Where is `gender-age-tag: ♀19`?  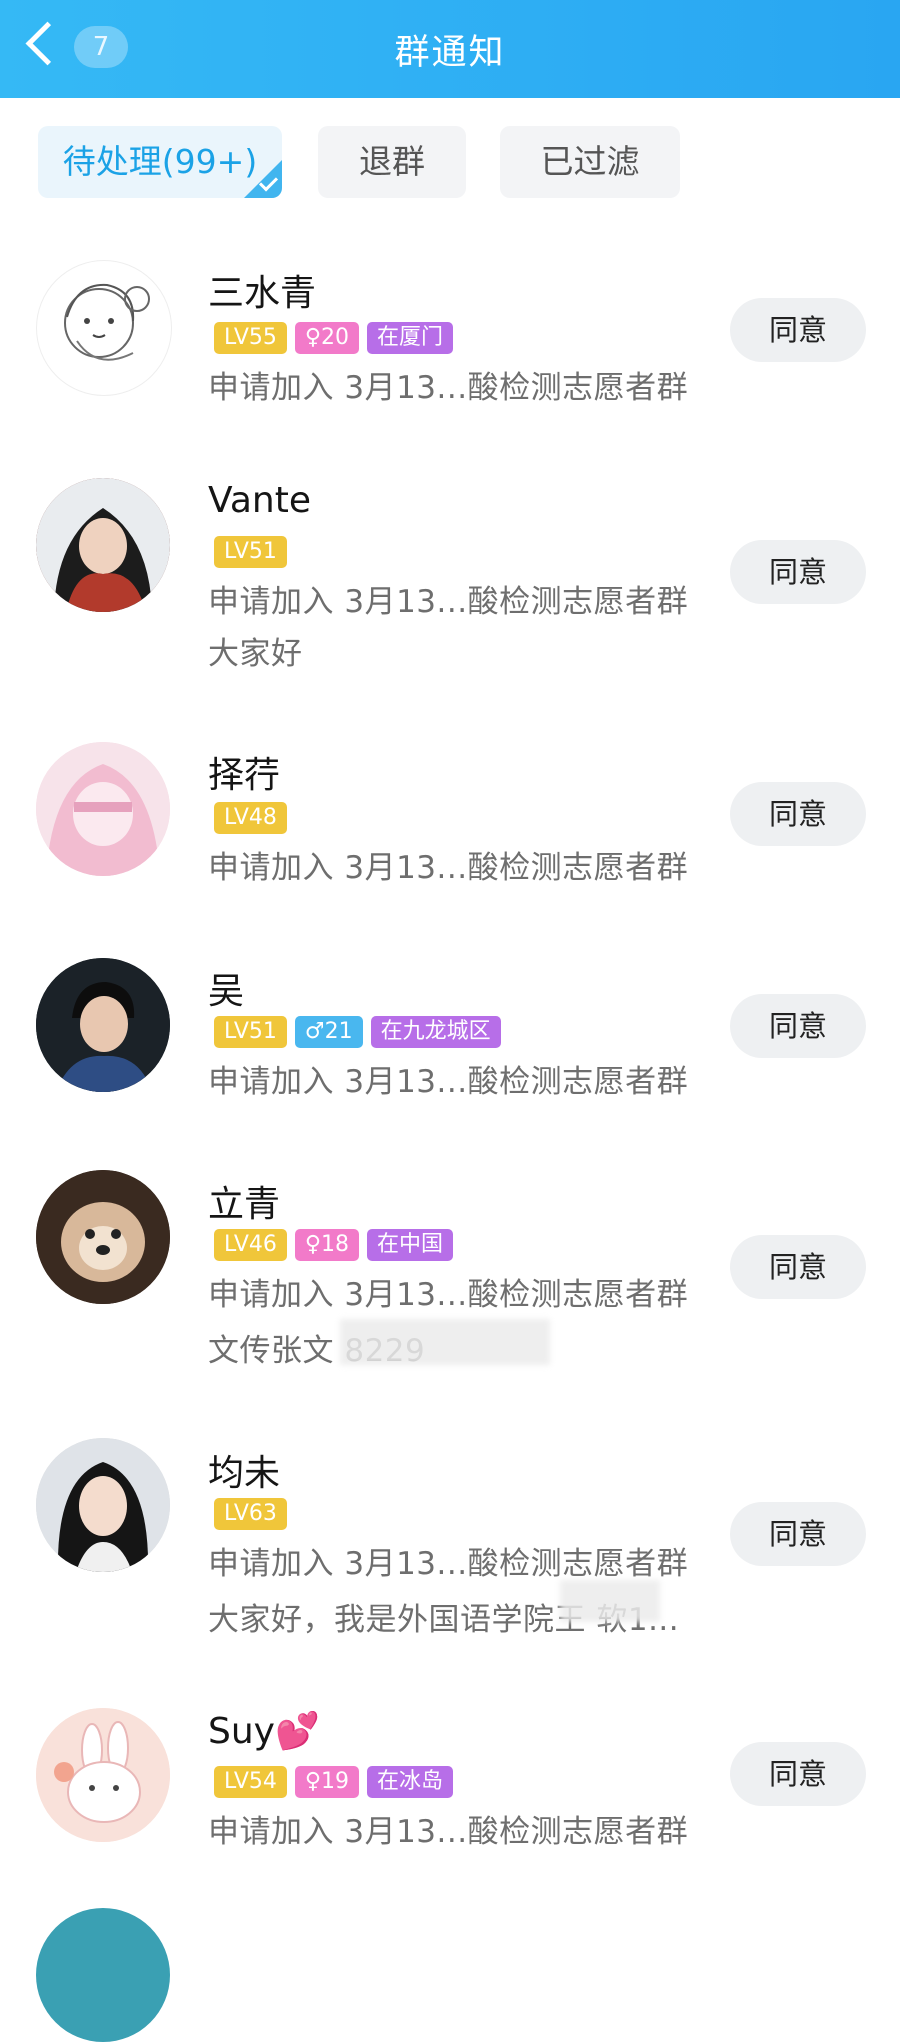 gender-age-tag: ♀19 is located at coordinates (327, 1782).